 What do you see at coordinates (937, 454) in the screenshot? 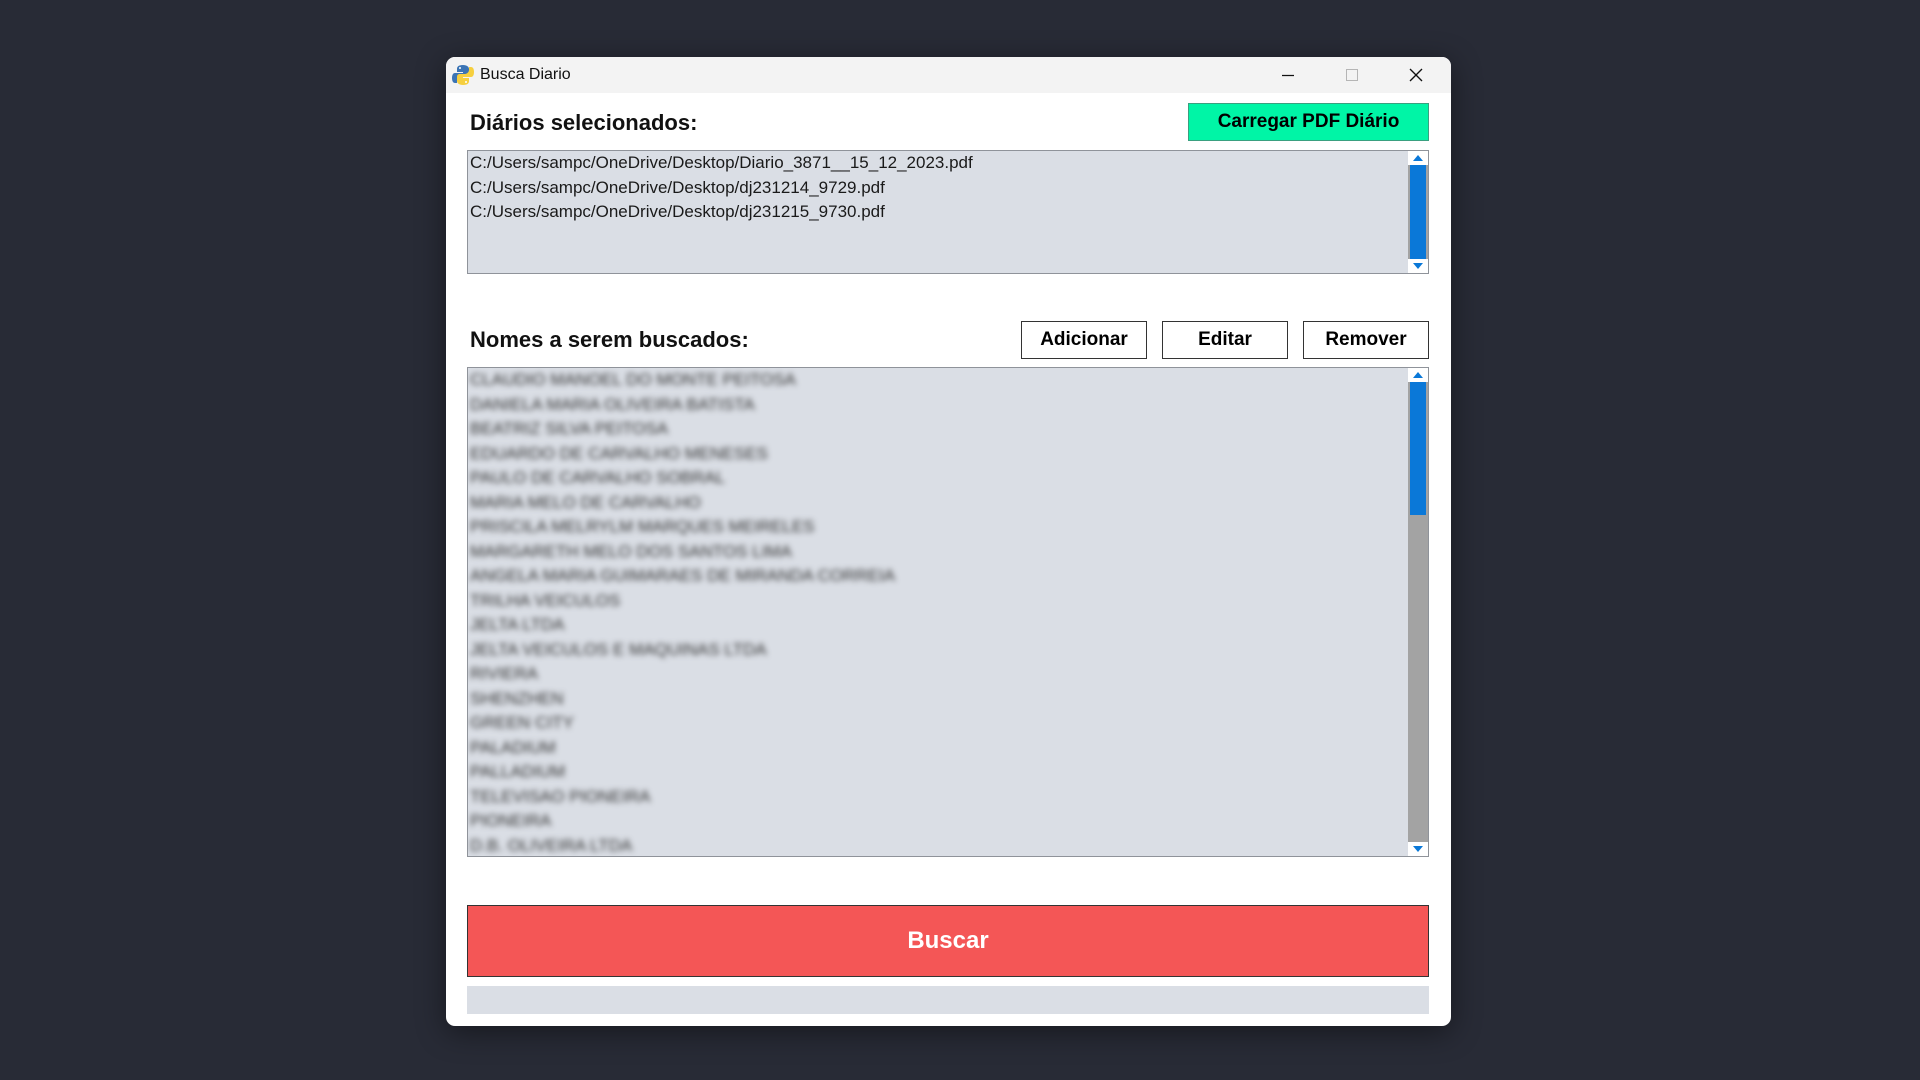
I see `list-item: EDUARDO DE CARVALHO MENESES` at bounding box center [937, 454].